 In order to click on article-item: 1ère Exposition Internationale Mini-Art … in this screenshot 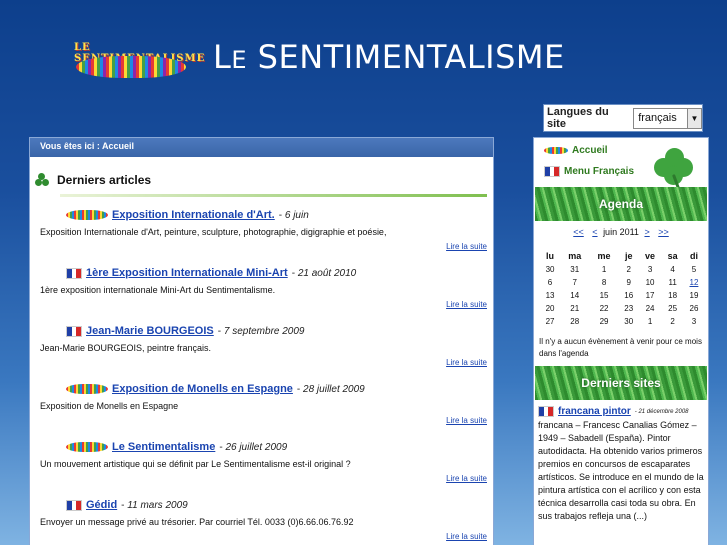, I will do `click(263, 288)`.